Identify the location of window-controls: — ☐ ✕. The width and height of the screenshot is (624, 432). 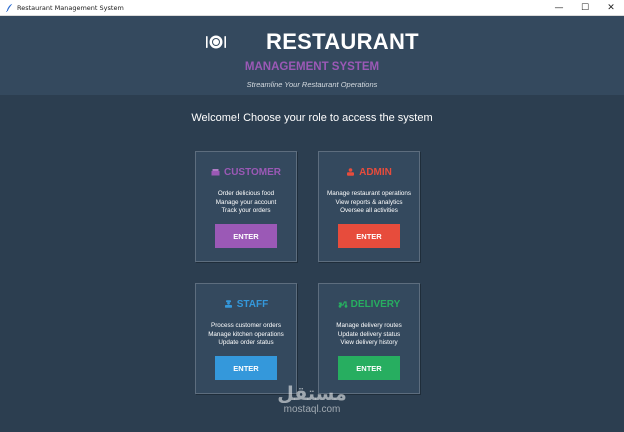
(585, 8).